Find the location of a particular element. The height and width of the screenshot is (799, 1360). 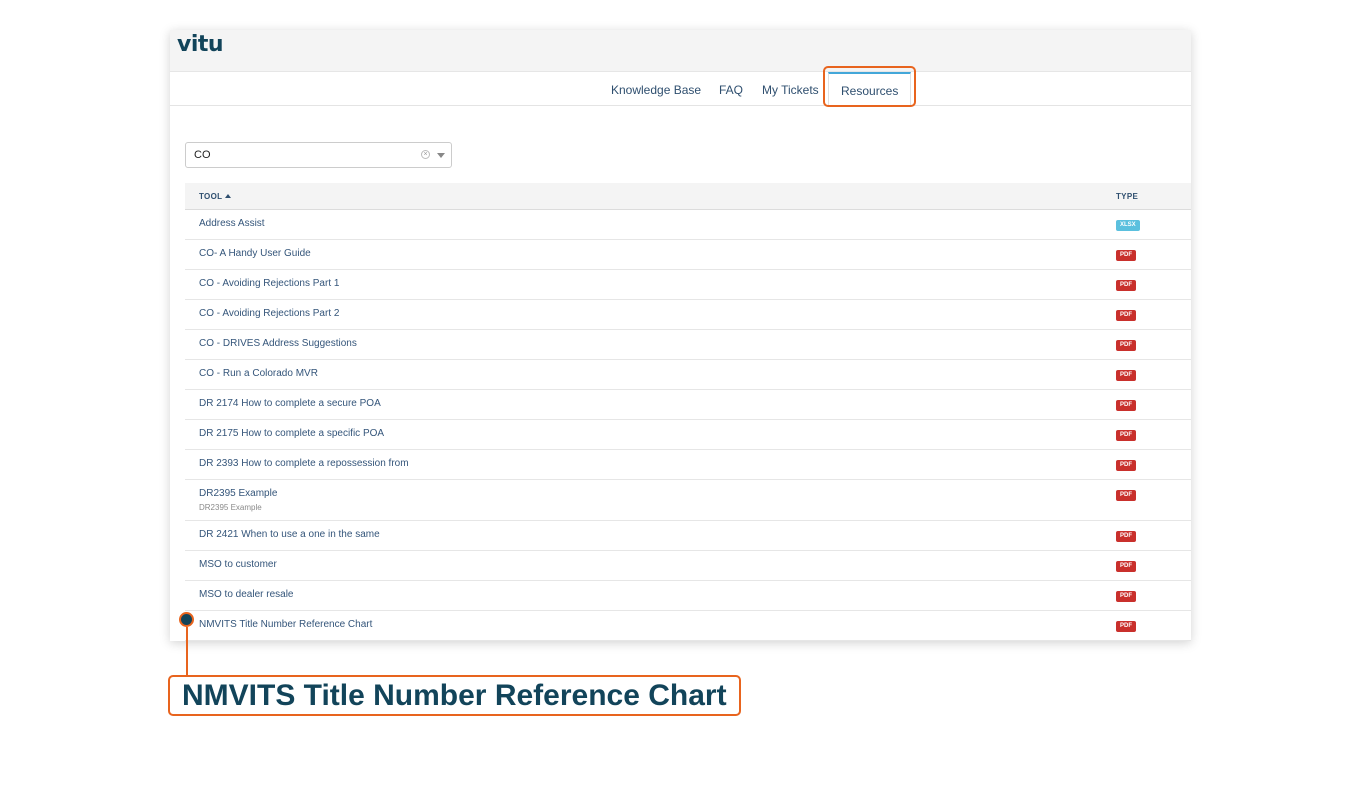

table-row: Address Assist XLSX is located at coordinates (688, 225).